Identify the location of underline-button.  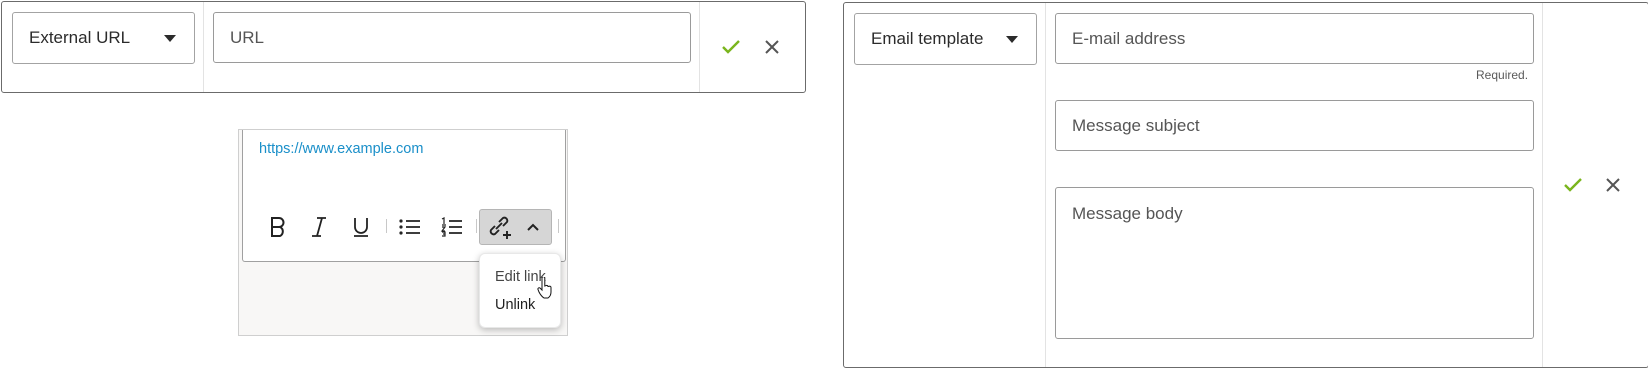
(361, 227).